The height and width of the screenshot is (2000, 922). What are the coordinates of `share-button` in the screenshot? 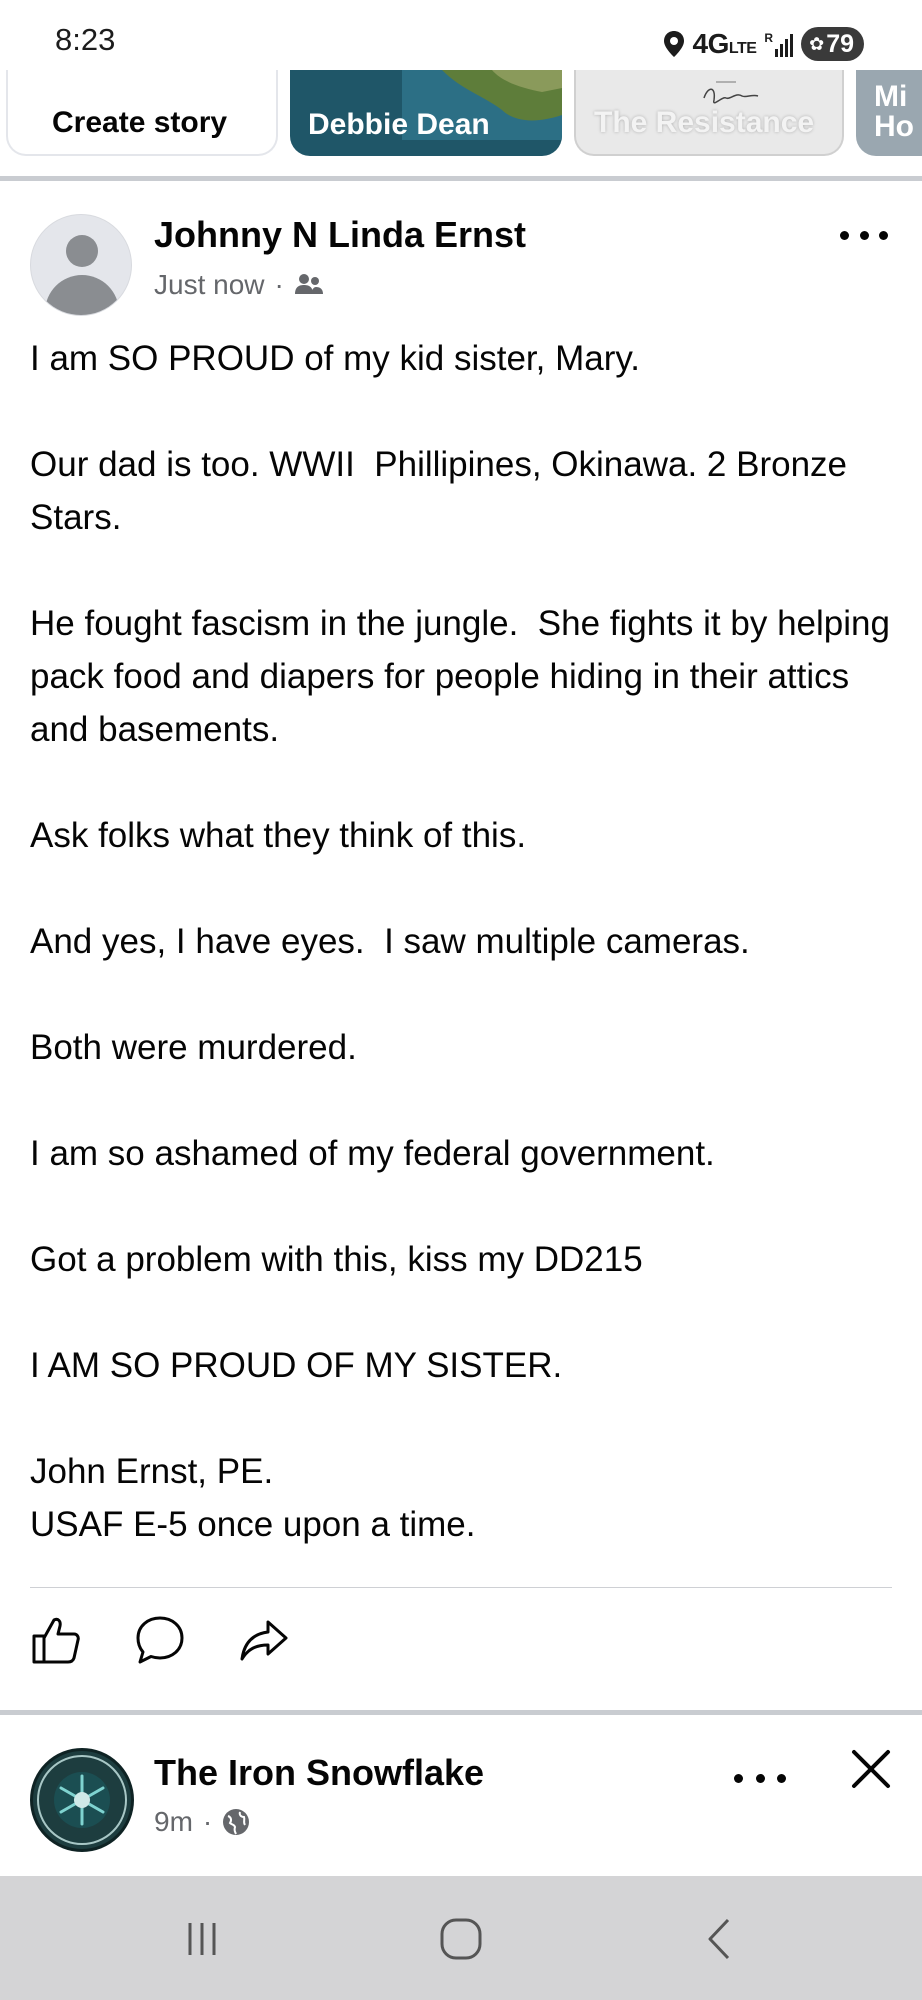 It's located at (264, 1640).